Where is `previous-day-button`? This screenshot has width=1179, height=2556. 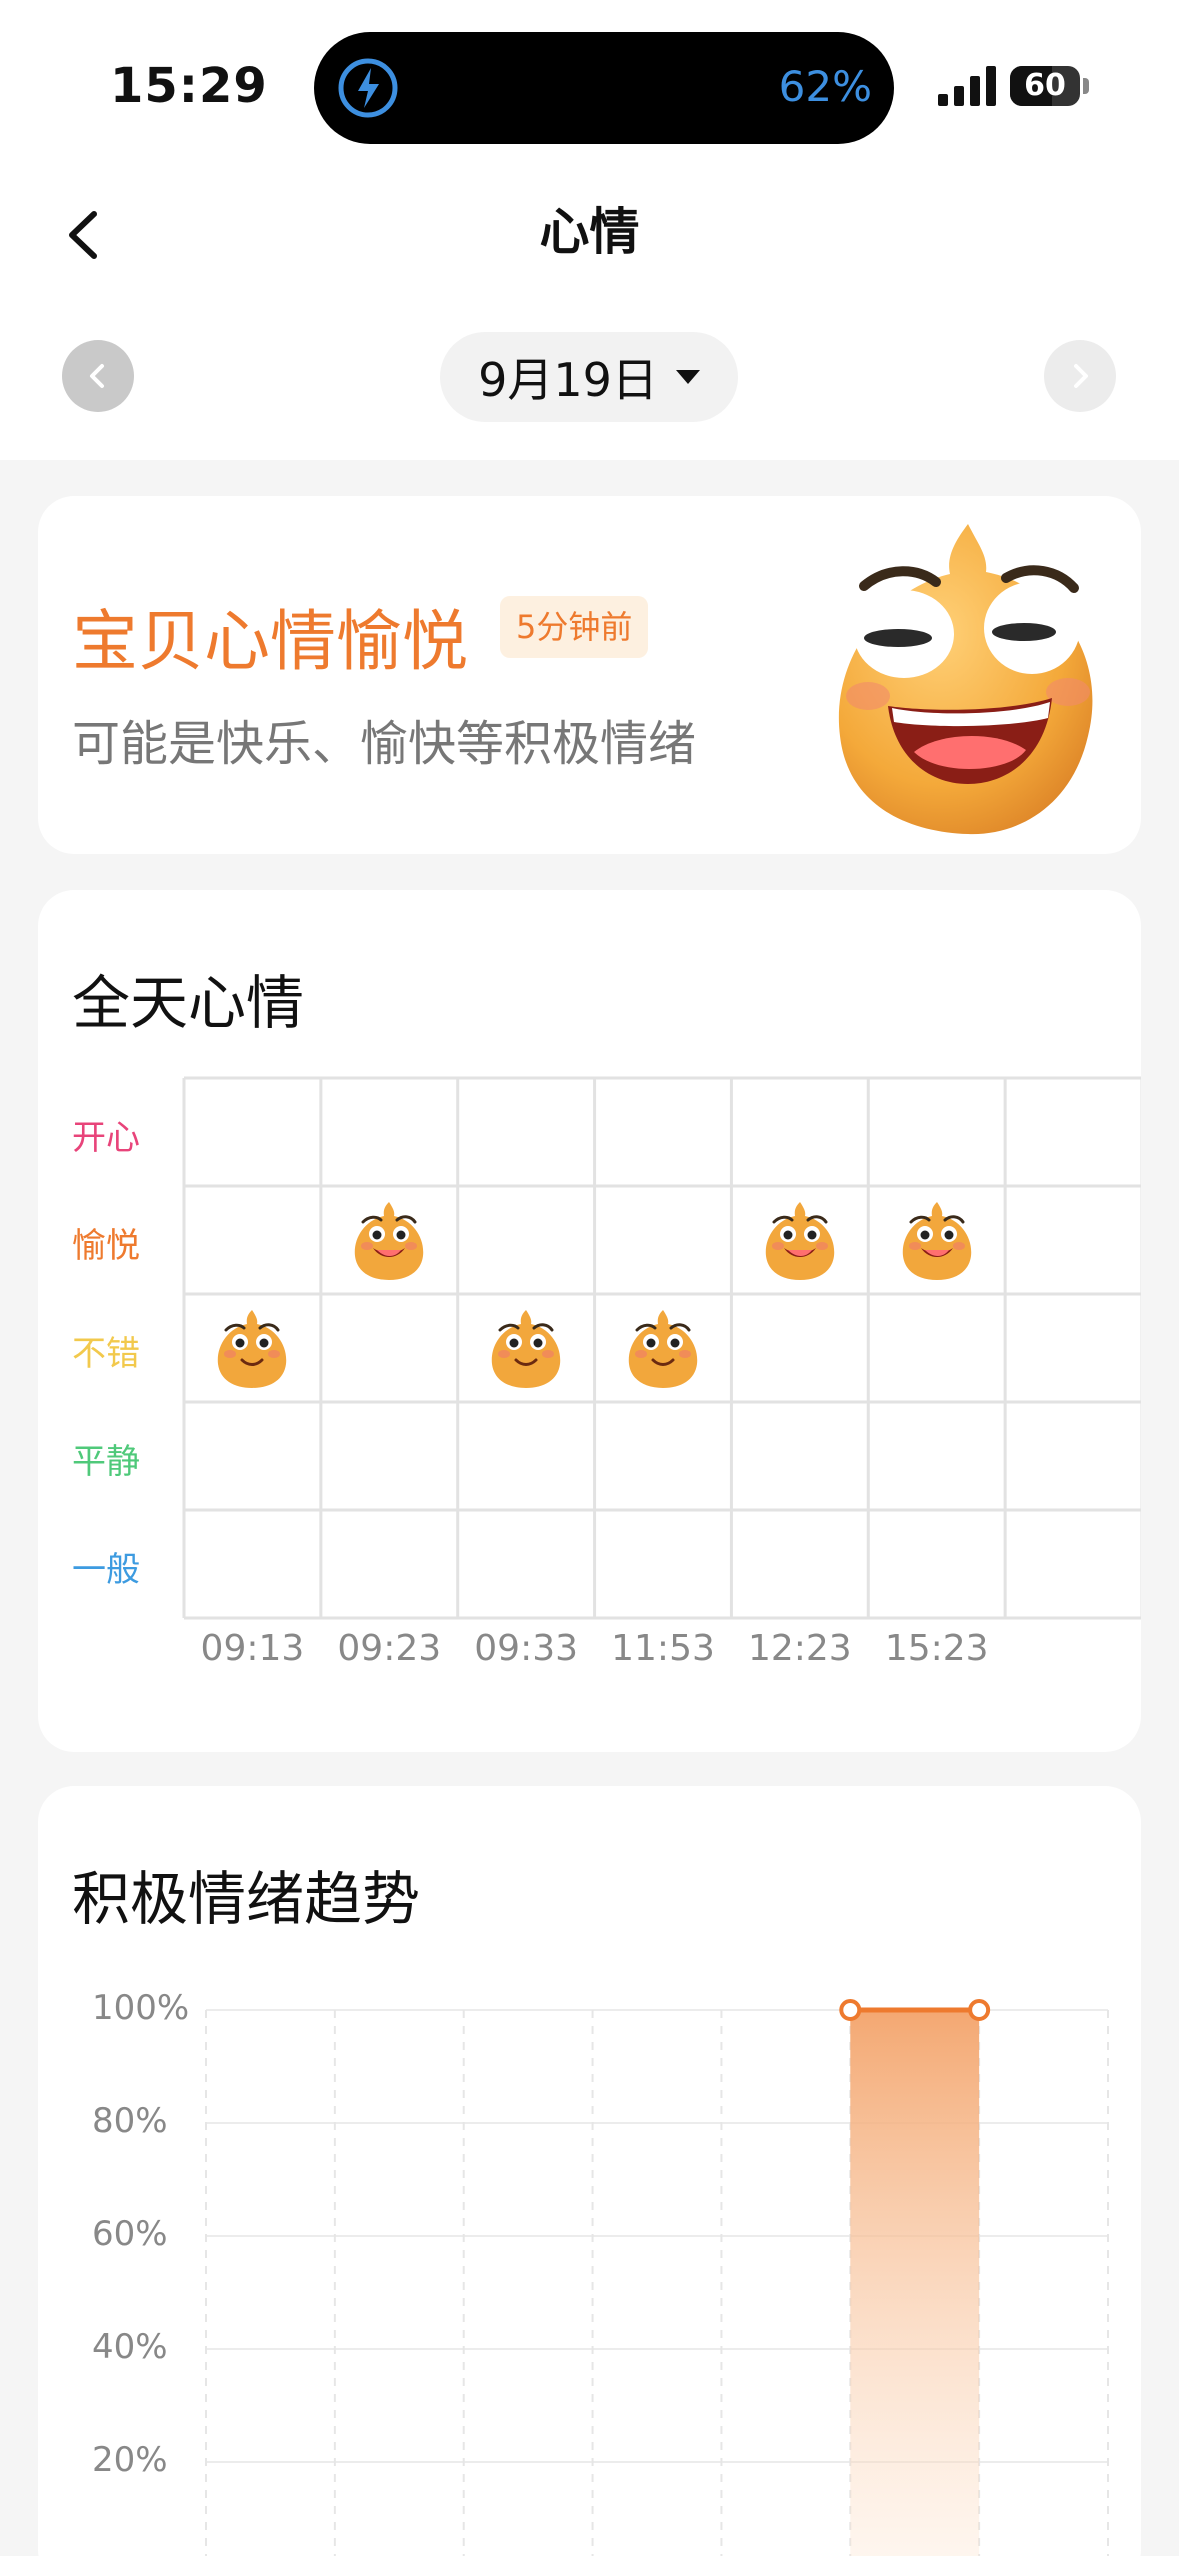
previous-day-button is located at coordinates (98, 376).